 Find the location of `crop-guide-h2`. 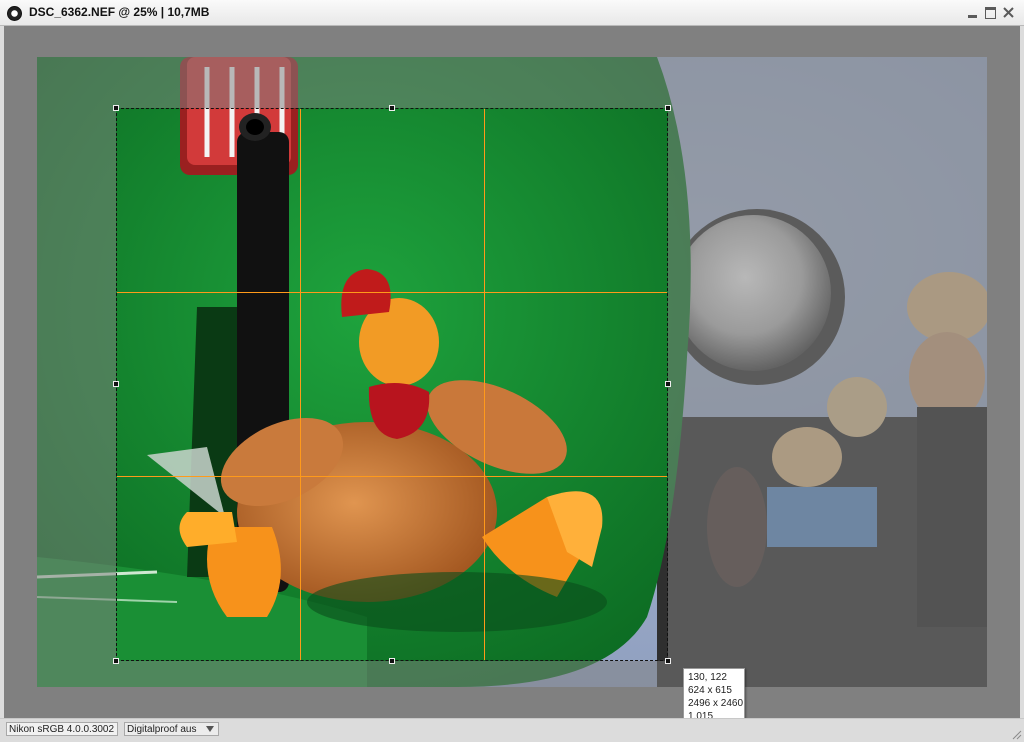

crop-guide-h2 is located at coordinates (392, 476).